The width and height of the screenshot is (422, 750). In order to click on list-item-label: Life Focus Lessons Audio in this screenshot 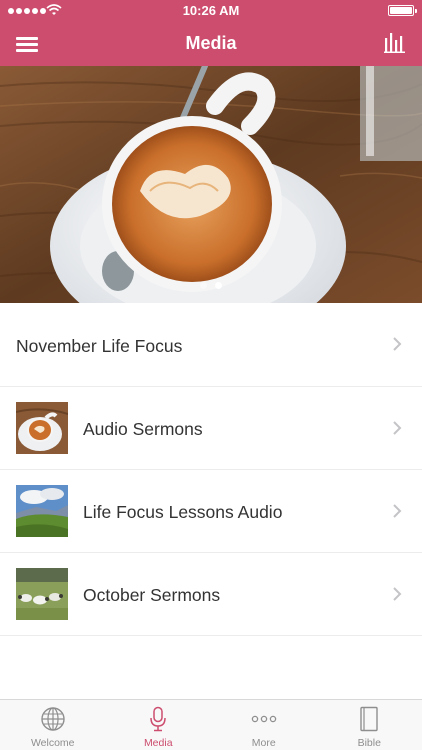, I will do `click(183, 512)`.